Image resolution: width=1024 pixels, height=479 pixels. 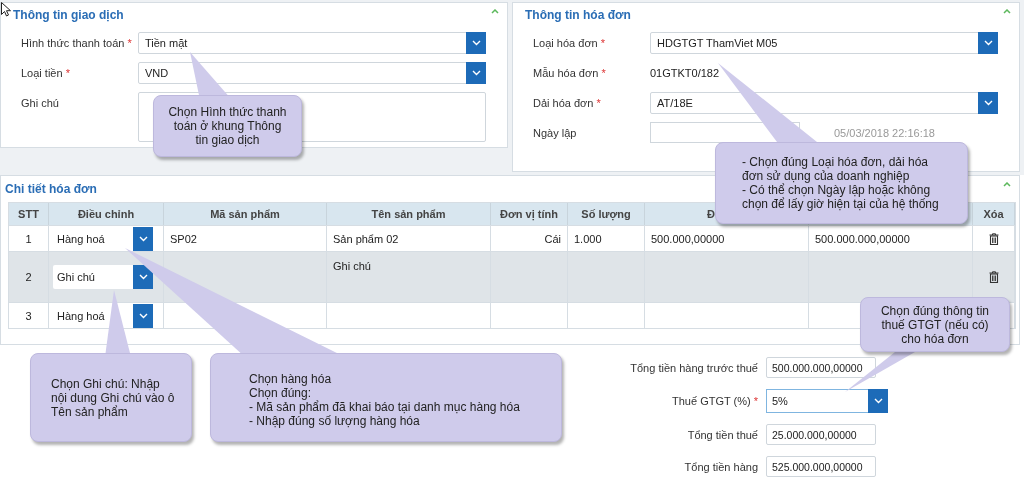 I want to click on field-label: Tổng tiền thuế, so click(x=722, y=434).